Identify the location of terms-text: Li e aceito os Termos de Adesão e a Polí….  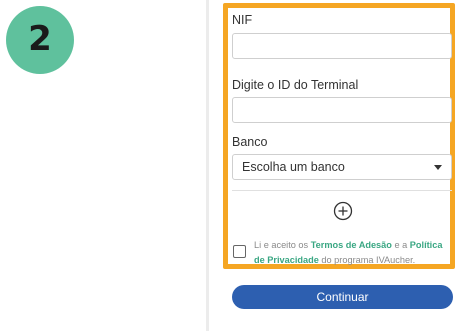
(353, 253).